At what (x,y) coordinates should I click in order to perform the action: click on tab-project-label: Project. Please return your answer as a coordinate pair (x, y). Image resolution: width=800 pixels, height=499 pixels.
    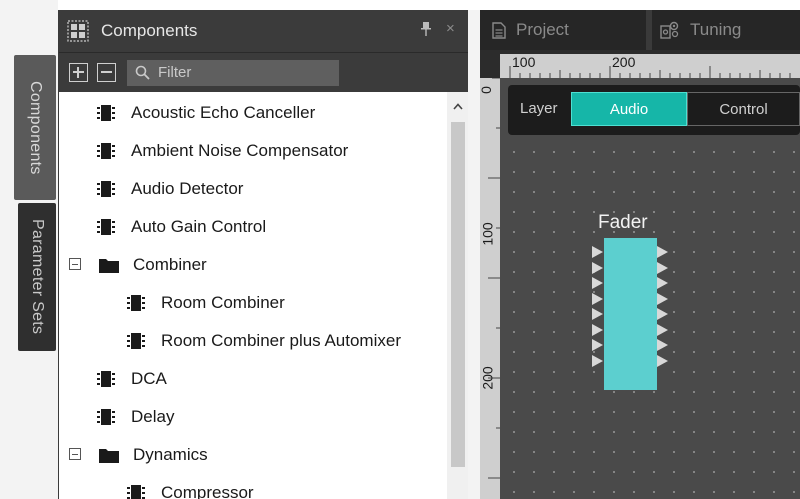
    Looking at the image, I should click on (542, 29).